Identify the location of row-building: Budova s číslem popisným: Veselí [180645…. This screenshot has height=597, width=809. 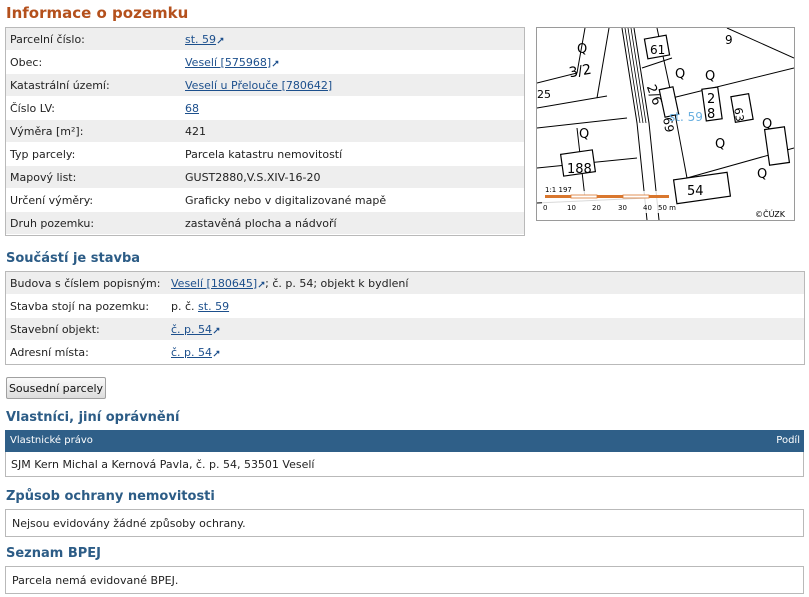
(405, 283).